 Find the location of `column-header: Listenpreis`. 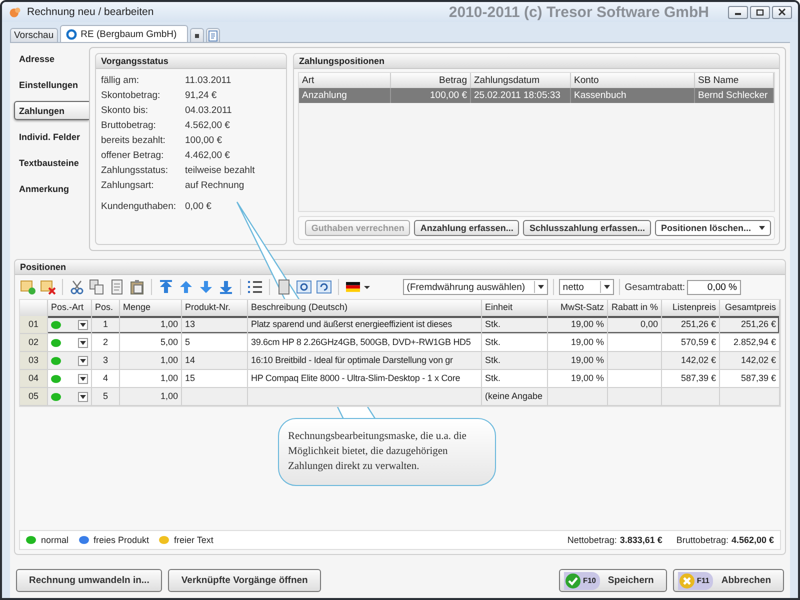

column-header: Listenpreis is located at coordinates (691, 308).